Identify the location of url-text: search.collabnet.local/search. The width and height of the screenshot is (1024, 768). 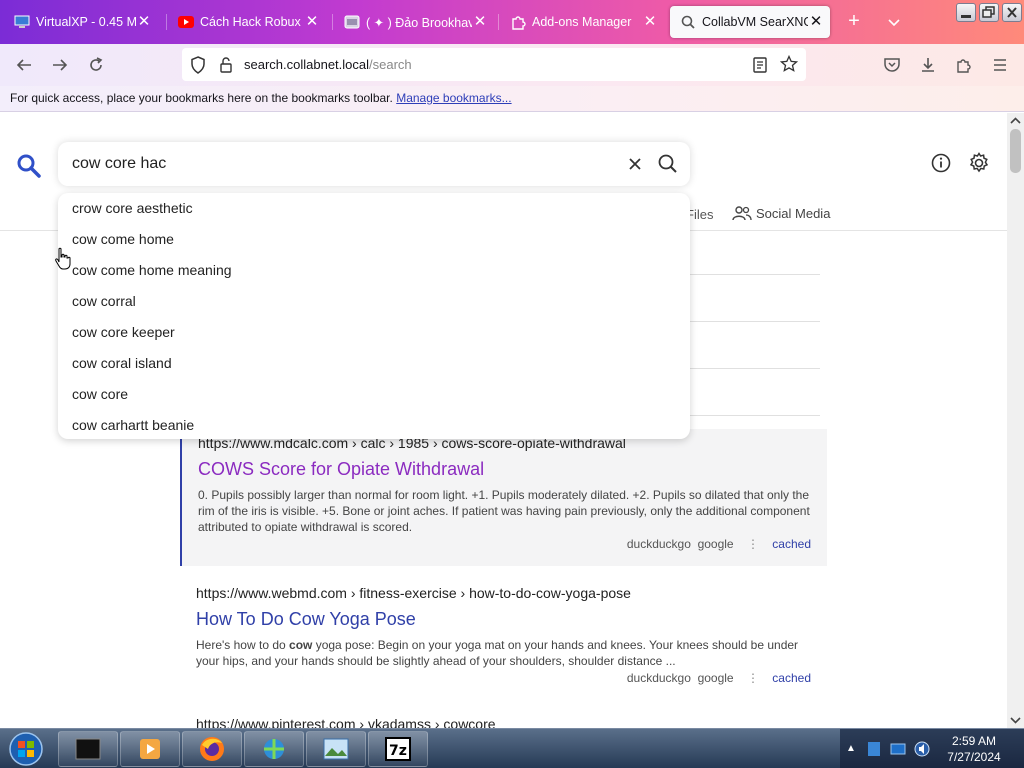
(328, 64).